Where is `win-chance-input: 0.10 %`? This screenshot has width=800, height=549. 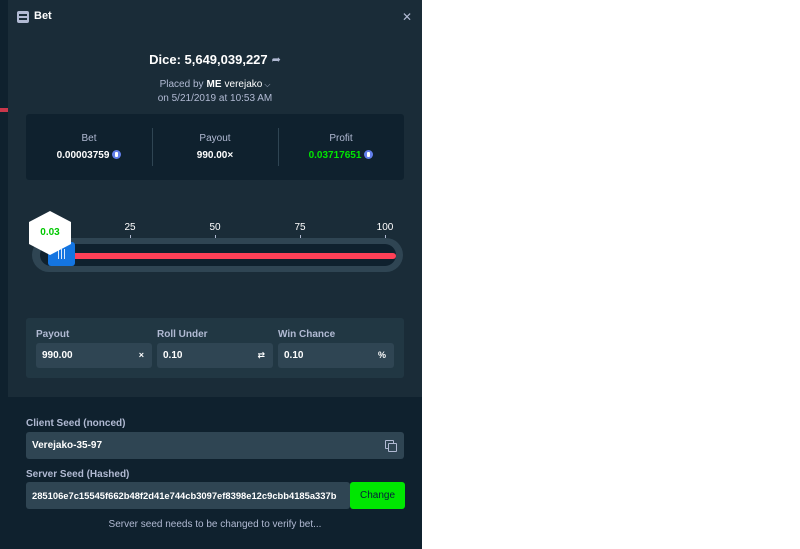 win-chance-input: 0.10 % is located at coordinates (336, 355).